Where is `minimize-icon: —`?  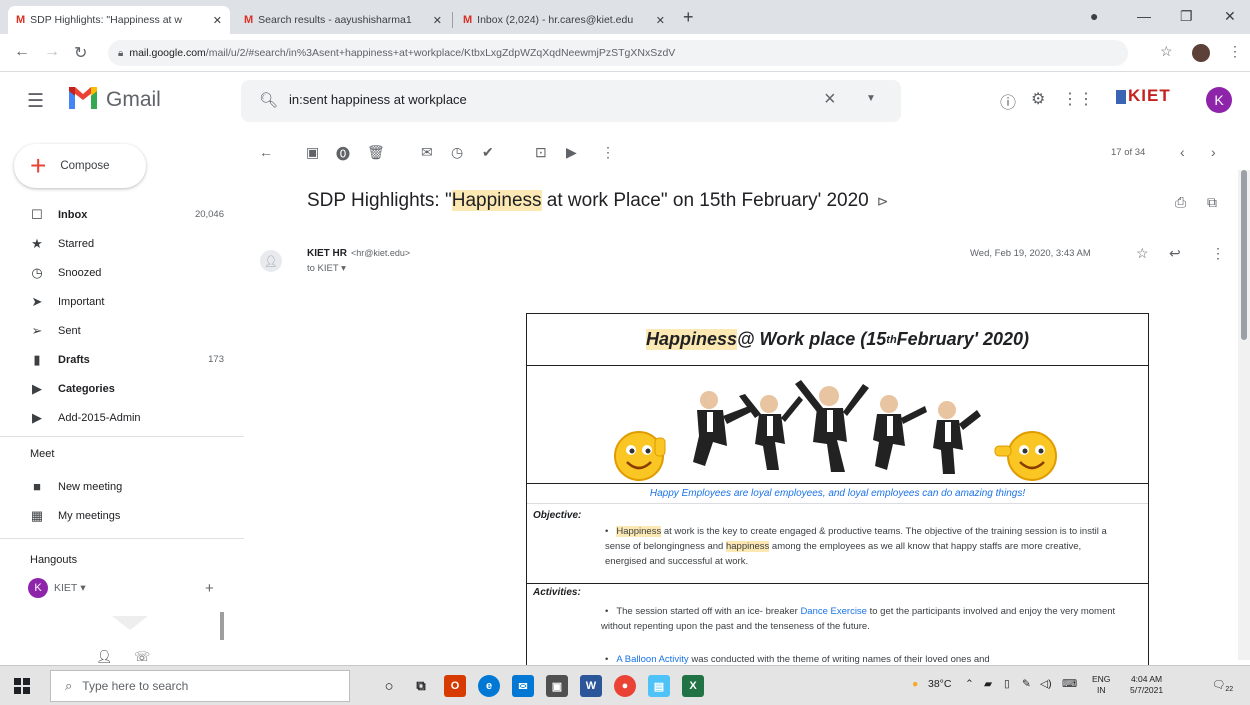
minimize-icon: — is located at coordinates (1144, 16).